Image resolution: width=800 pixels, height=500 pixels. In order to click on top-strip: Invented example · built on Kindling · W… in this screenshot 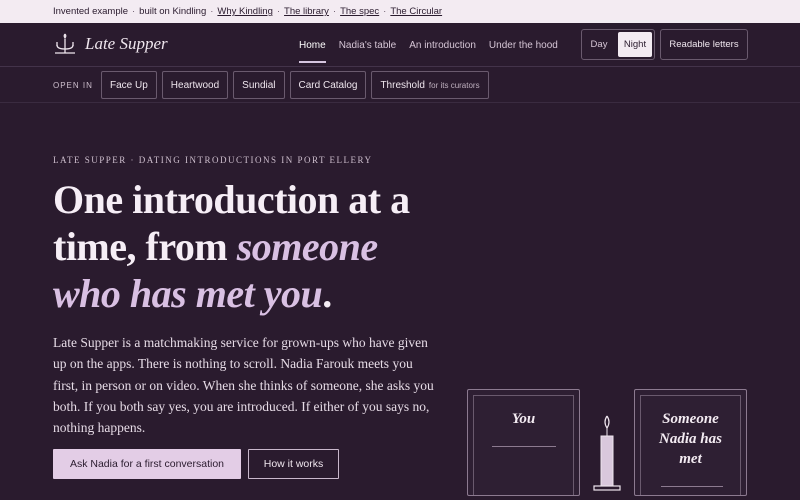, I will do `click(400, 11)`.